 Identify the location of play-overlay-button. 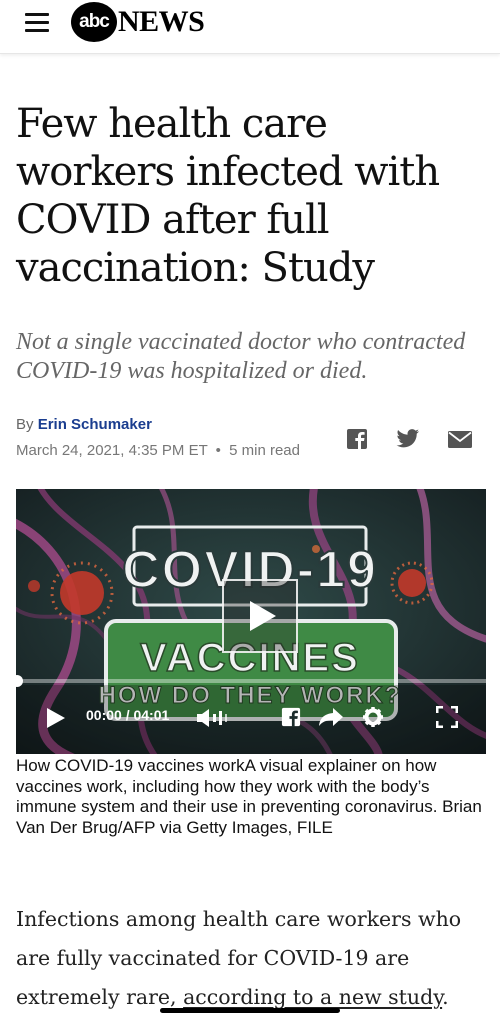
(260, 616).